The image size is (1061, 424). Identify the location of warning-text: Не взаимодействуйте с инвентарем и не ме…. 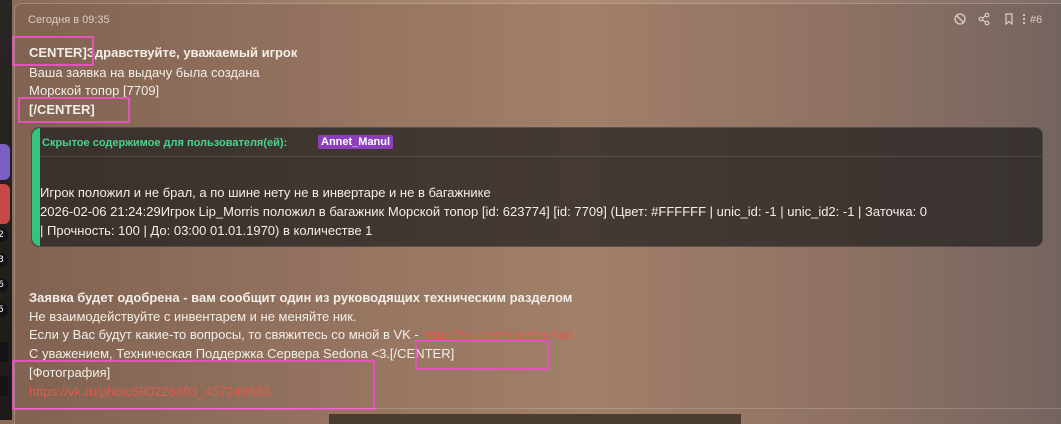
(193, 316).